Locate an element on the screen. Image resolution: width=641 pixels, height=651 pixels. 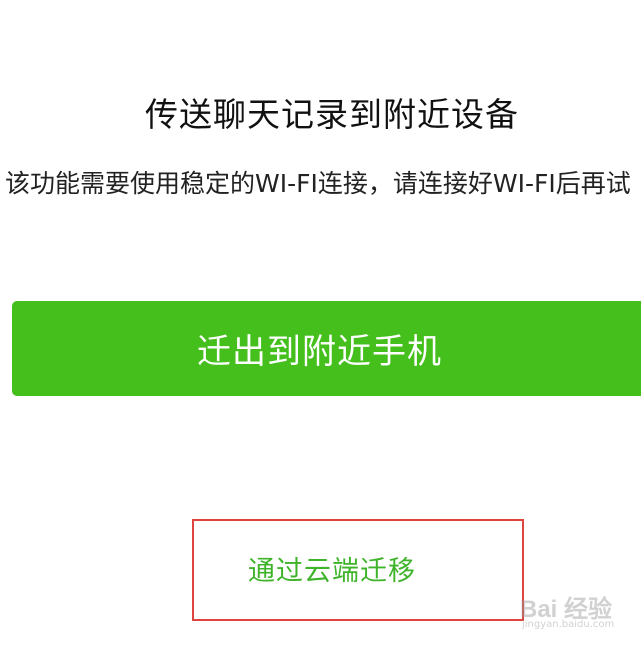
migrate-via-cloud-link: 通过云端迁移 is located at coordinates (332, 568).